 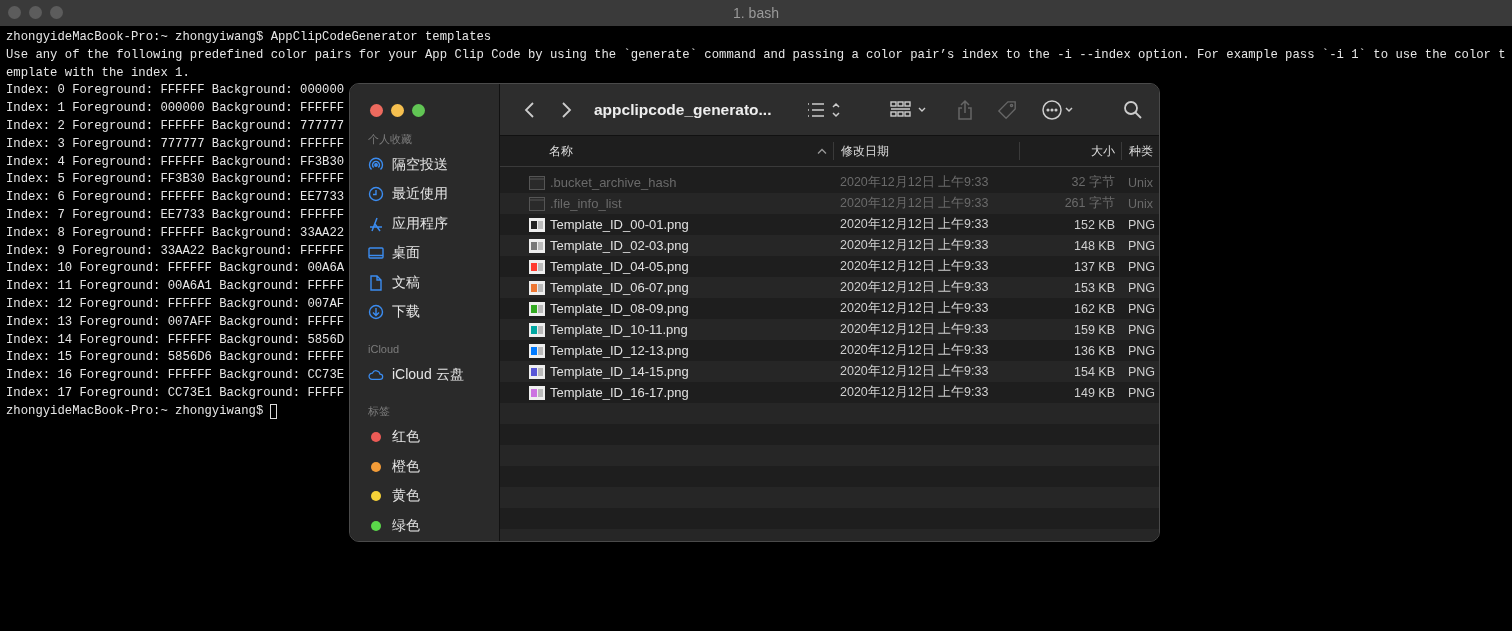 I want to click on sidebar-item: 下载, so click(x=406, y=312).